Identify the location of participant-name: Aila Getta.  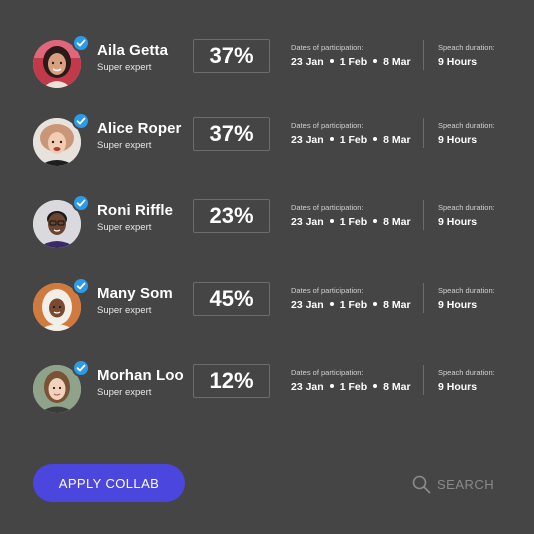
(133, 50).